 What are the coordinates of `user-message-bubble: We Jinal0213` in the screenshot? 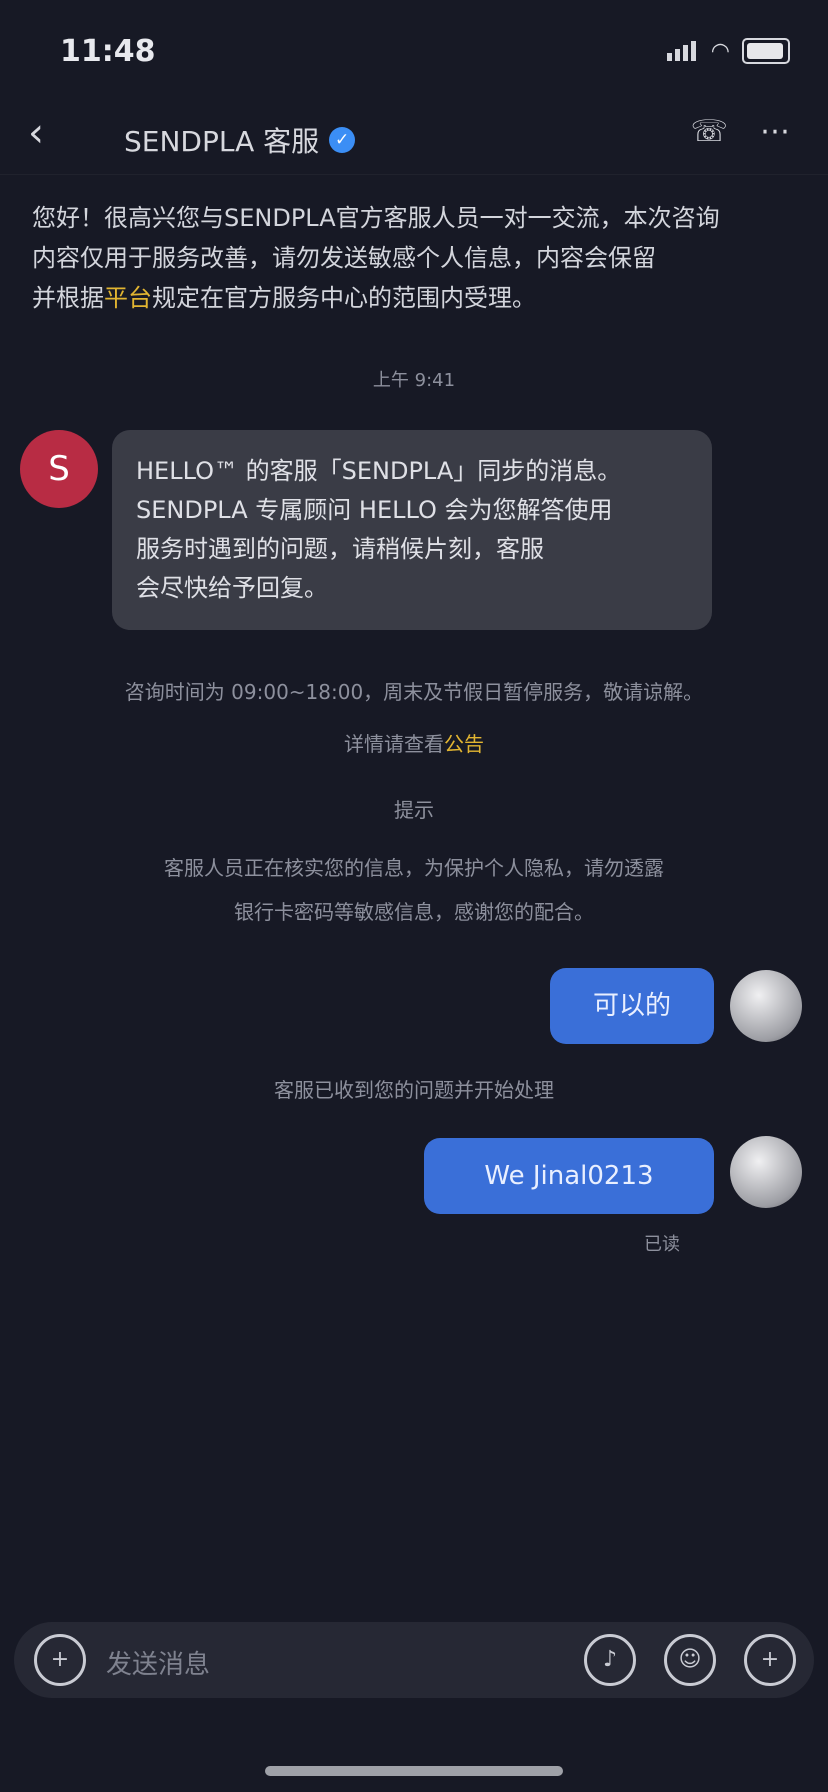 It's located at (569, 1176).